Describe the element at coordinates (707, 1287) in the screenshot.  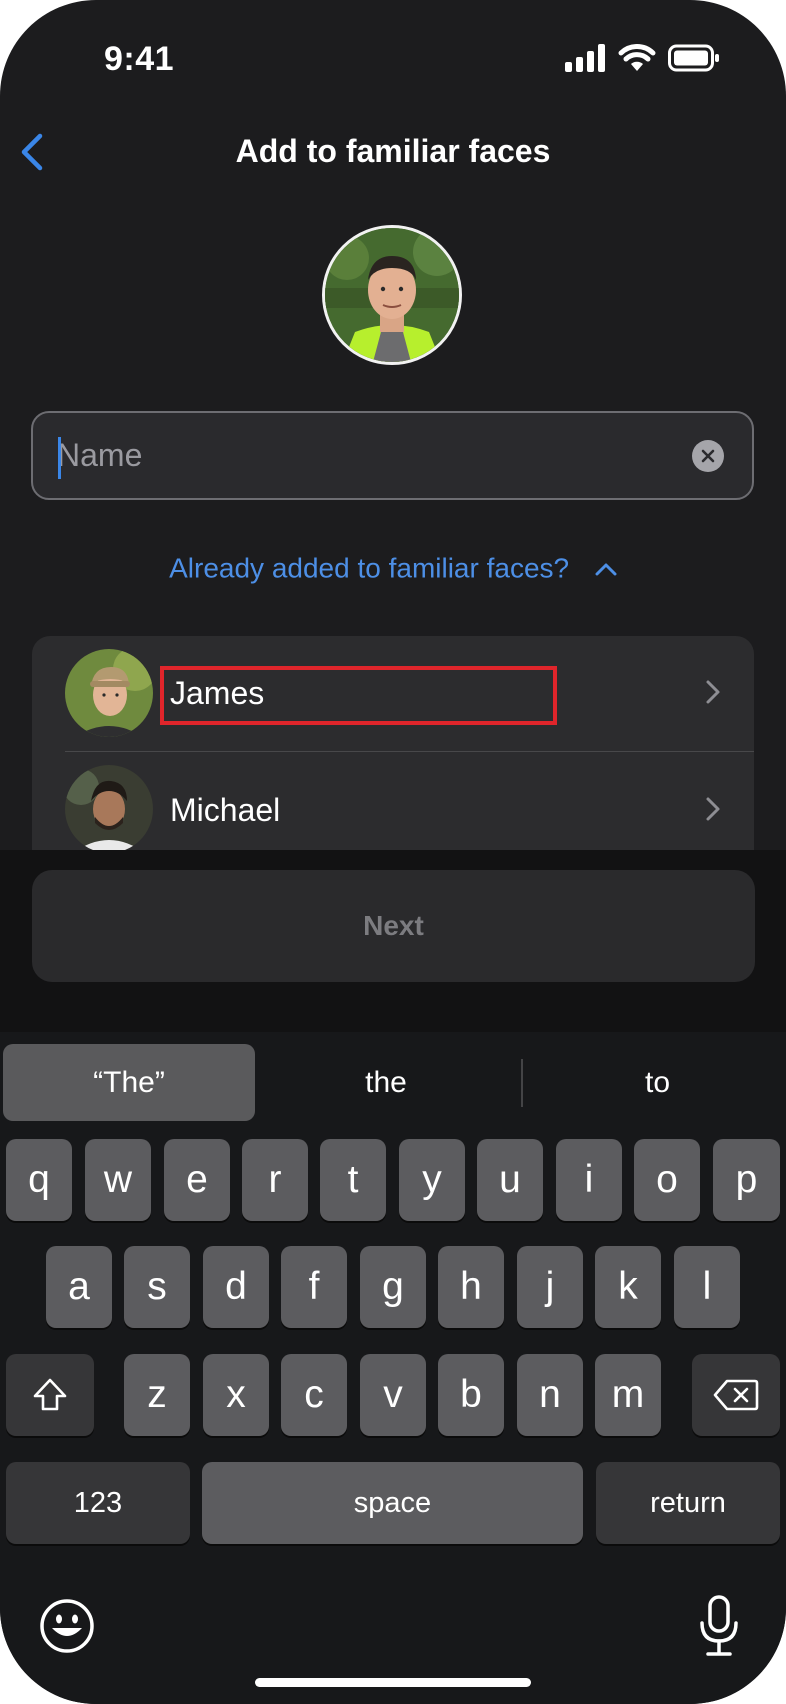
I see `key-l: l` at that location.